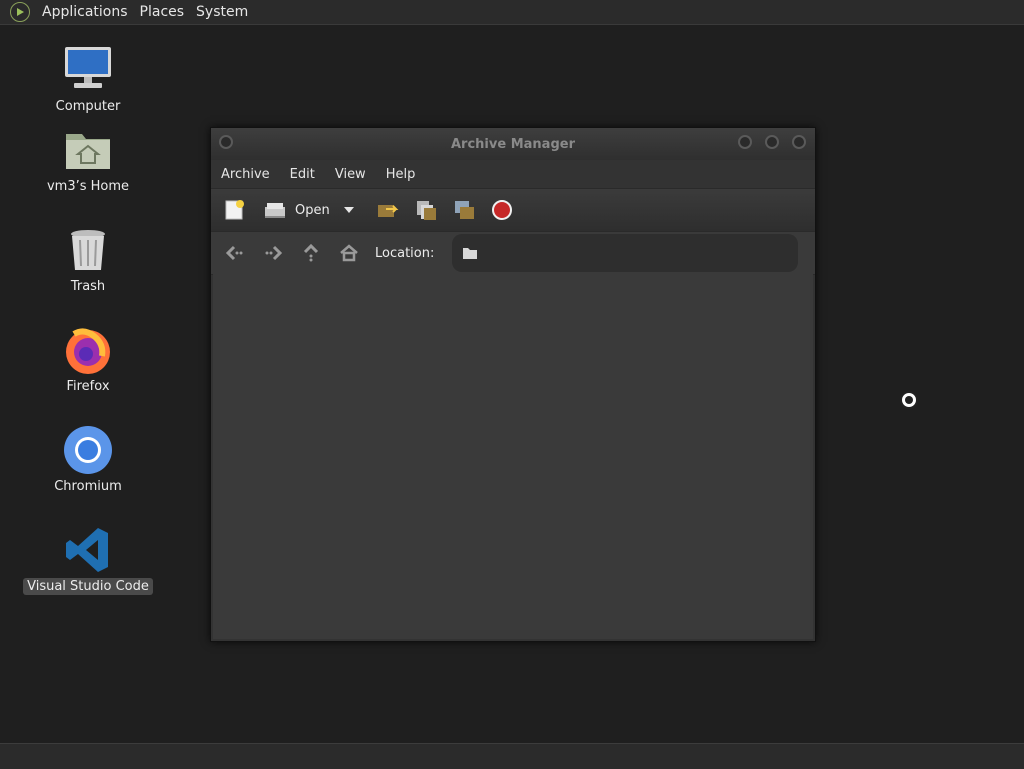  I want to click on desktop-icon-label: Computer, so click(88, 106).